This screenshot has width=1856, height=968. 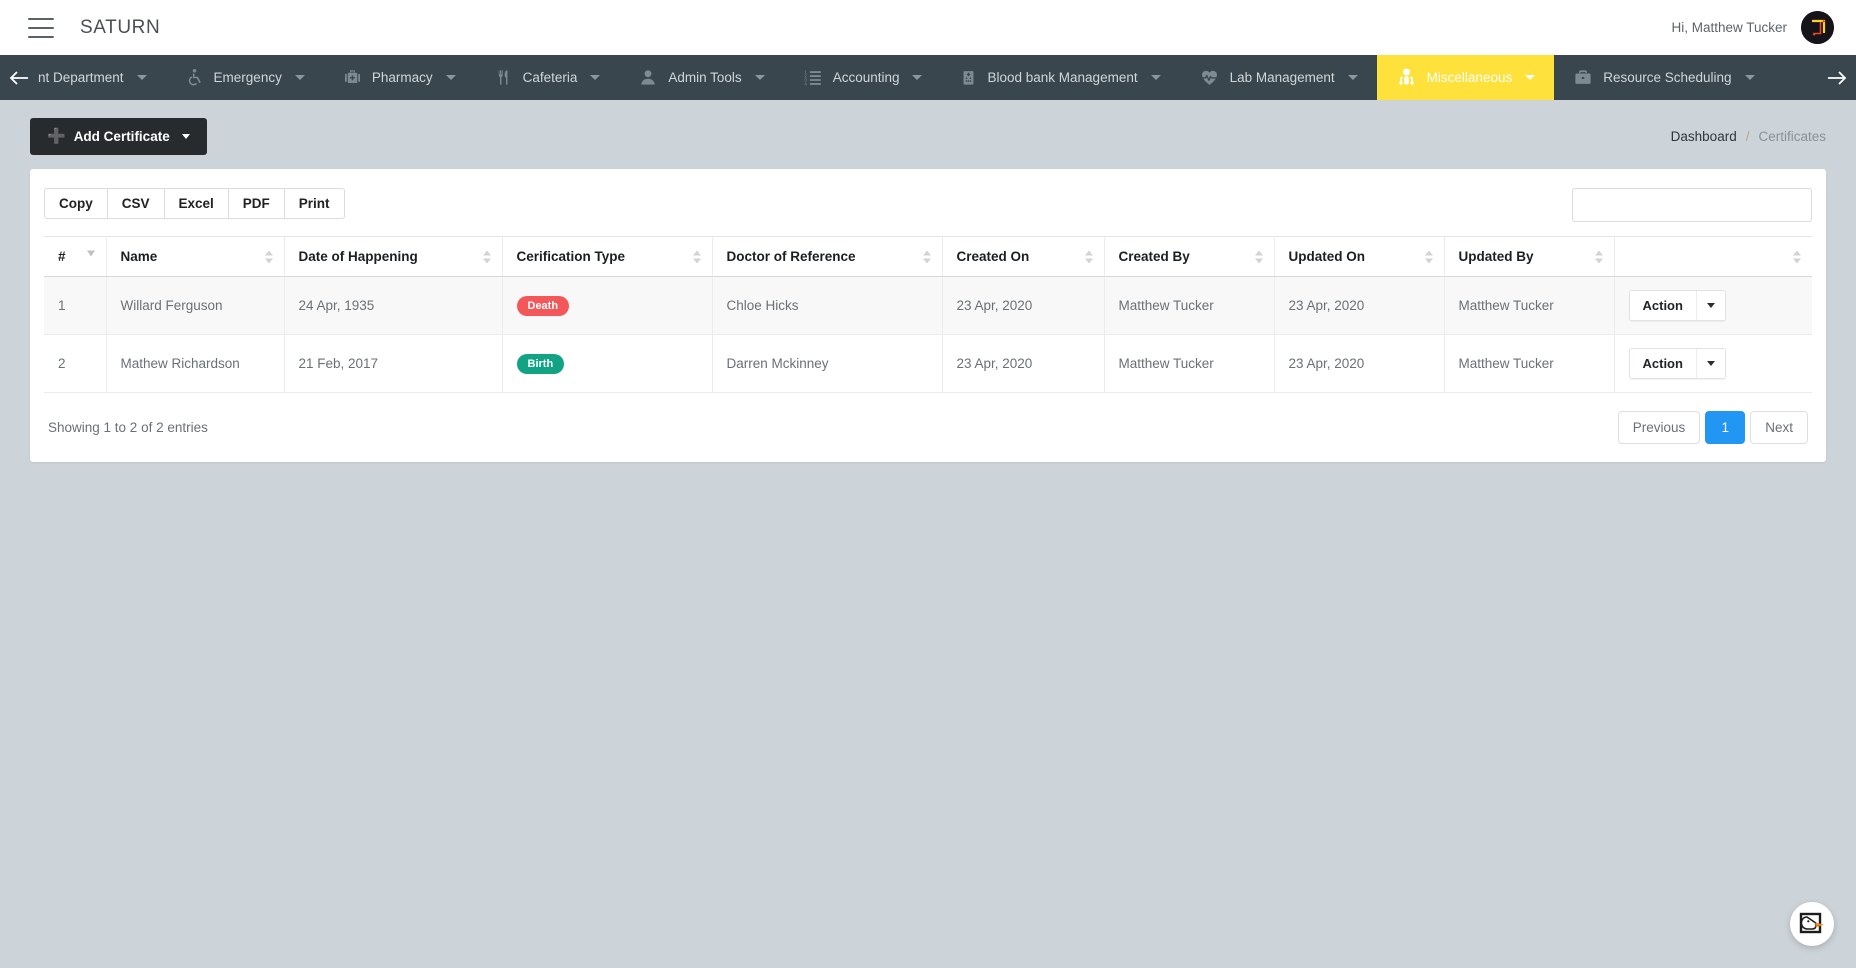 What do you see at coordinates (805, 84) in the screenshot?
I see `svg-text: 4` at bounding box center [805, 84].